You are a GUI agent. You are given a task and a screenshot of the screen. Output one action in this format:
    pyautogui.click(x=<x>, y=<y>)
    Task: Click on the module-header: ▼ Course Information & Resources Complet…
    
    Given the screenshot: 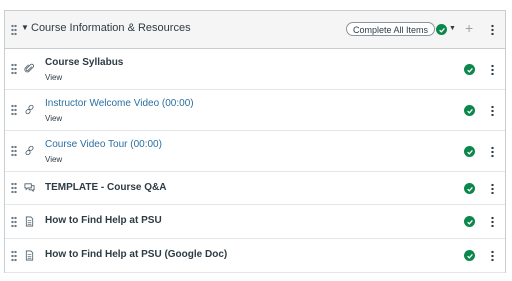 What is the action you would take?
    pyautogui.click(x=255, y=30)
    